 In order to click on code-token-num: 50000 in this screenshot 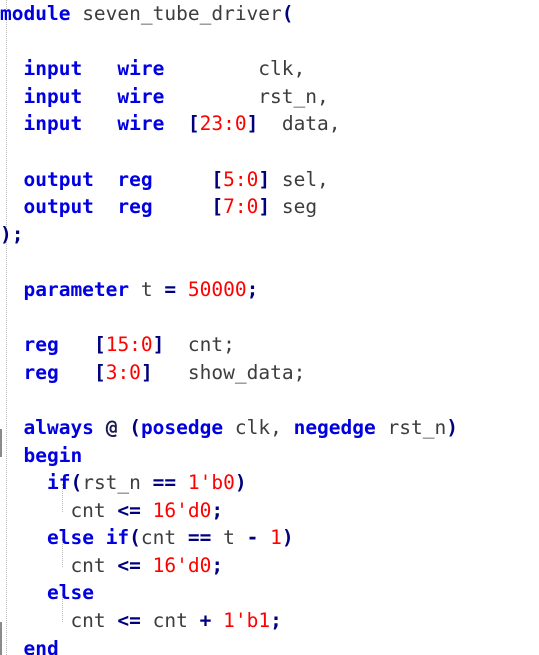, I will do `click(217, 289)`.